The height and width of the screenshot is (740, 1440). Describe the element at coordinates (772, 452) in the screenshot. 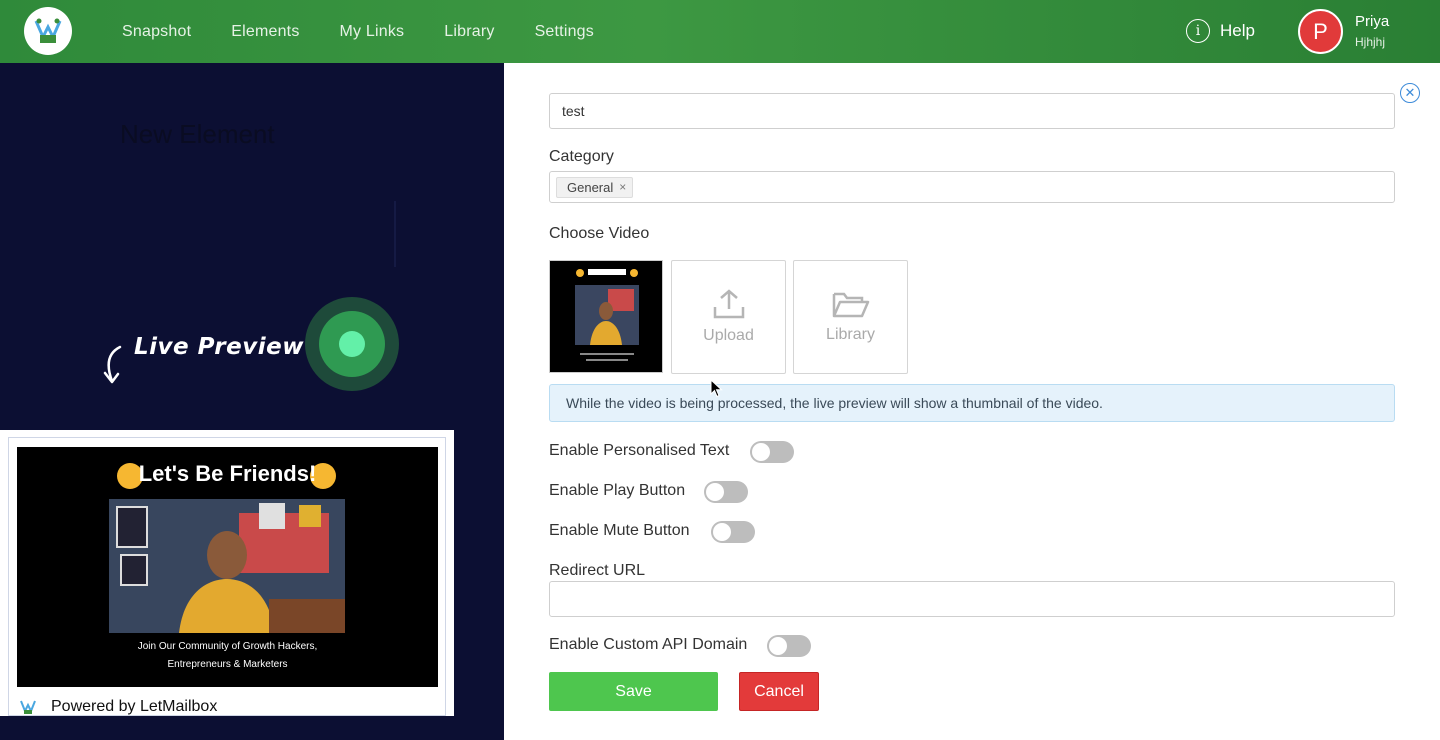

I see `personalised-text-toggle` at that location.